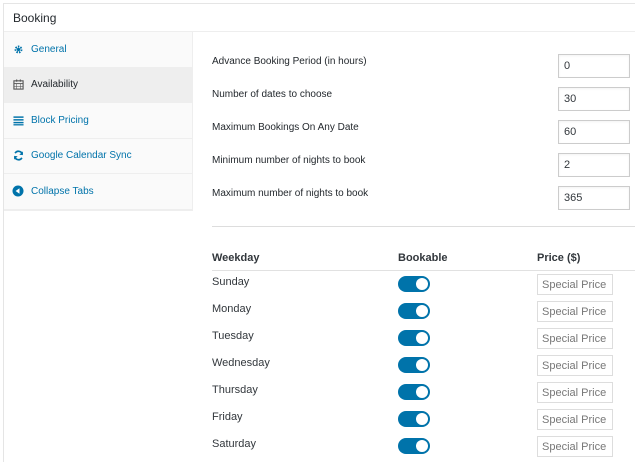  Describe the element at coordinates (233, 336) in the screenshot. I see `weekday-label: Tuesday` at that location.